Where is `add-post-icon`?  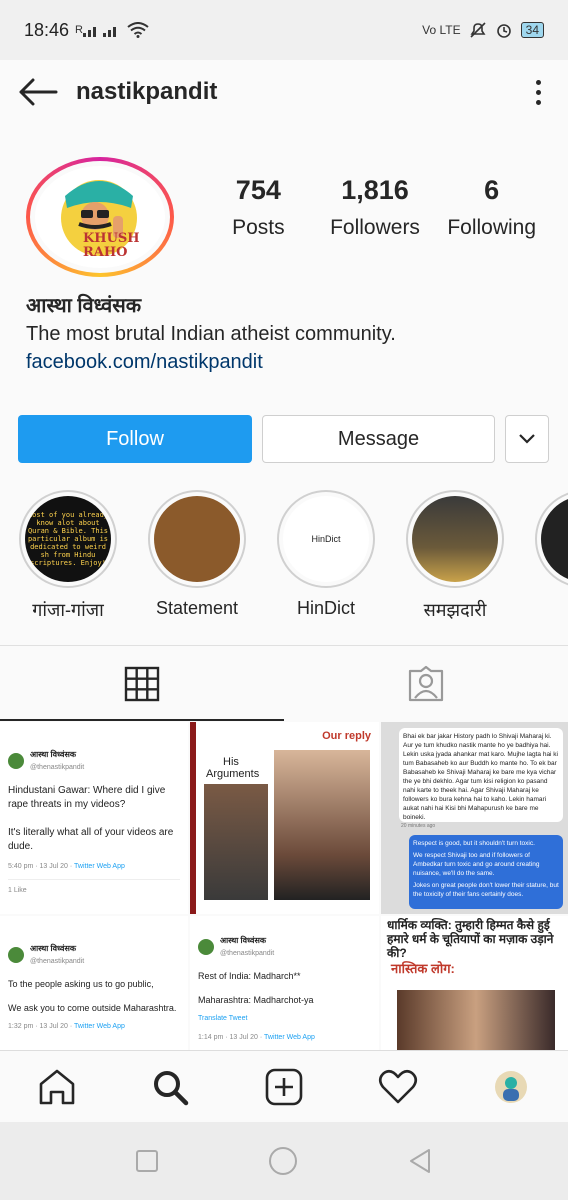 add-post-icon is located at coordinates (284, 1086).